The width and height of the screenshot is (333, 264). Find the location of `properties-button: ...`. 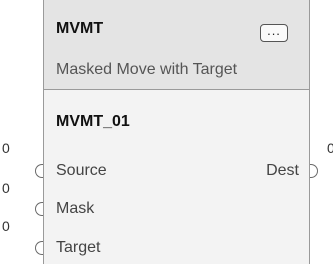

properties-button: ... is located at coordinates (274, 33).